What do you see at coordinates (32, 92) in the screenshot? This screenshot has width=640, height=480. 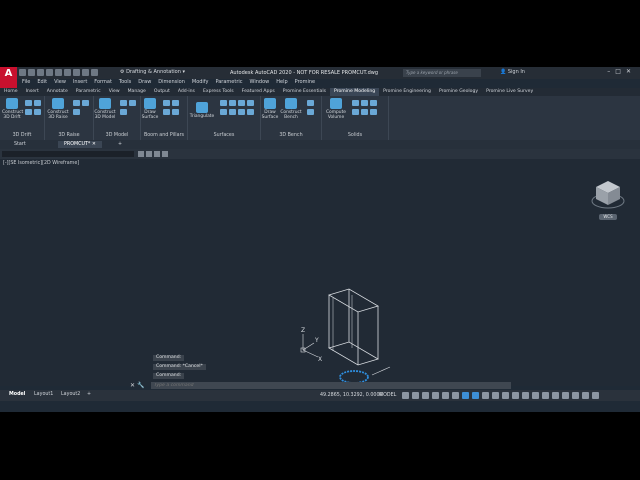 I see `tab-insert: Insert` at bounding box center [32, 92].